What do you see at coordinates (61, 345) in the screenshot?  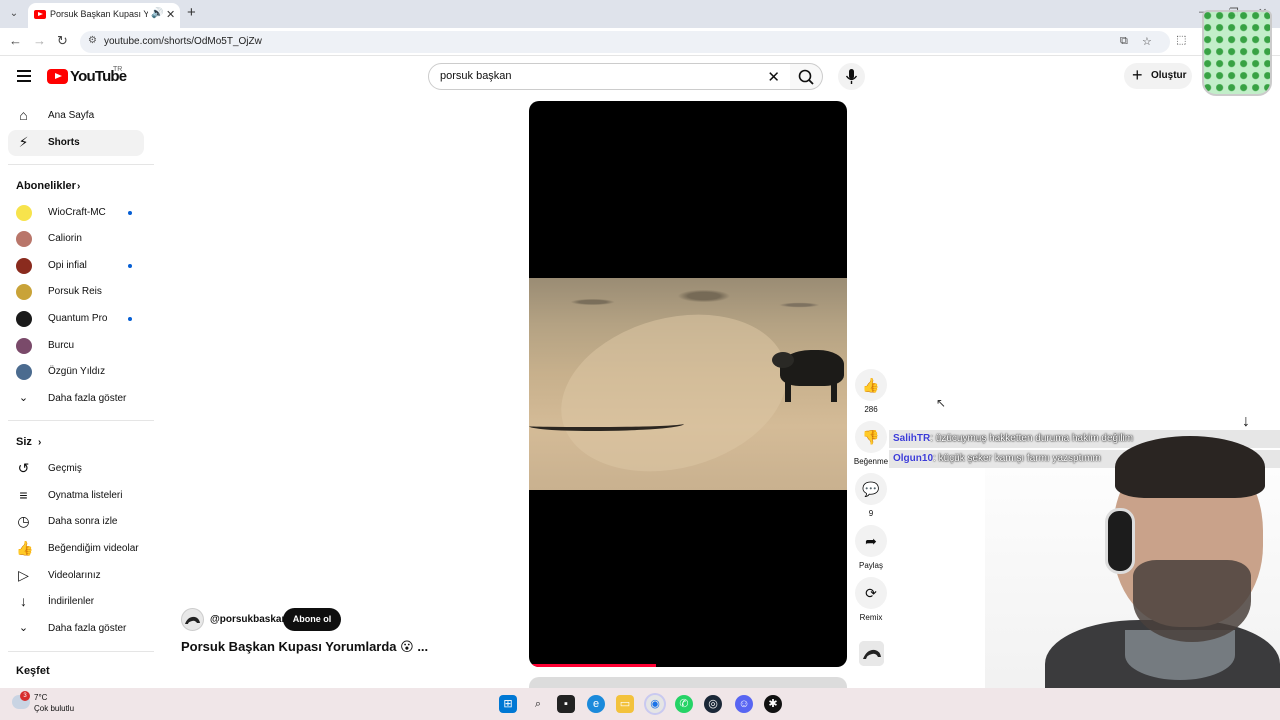 I see `subscription-name: Burcu` at bounding box center [61, 345].